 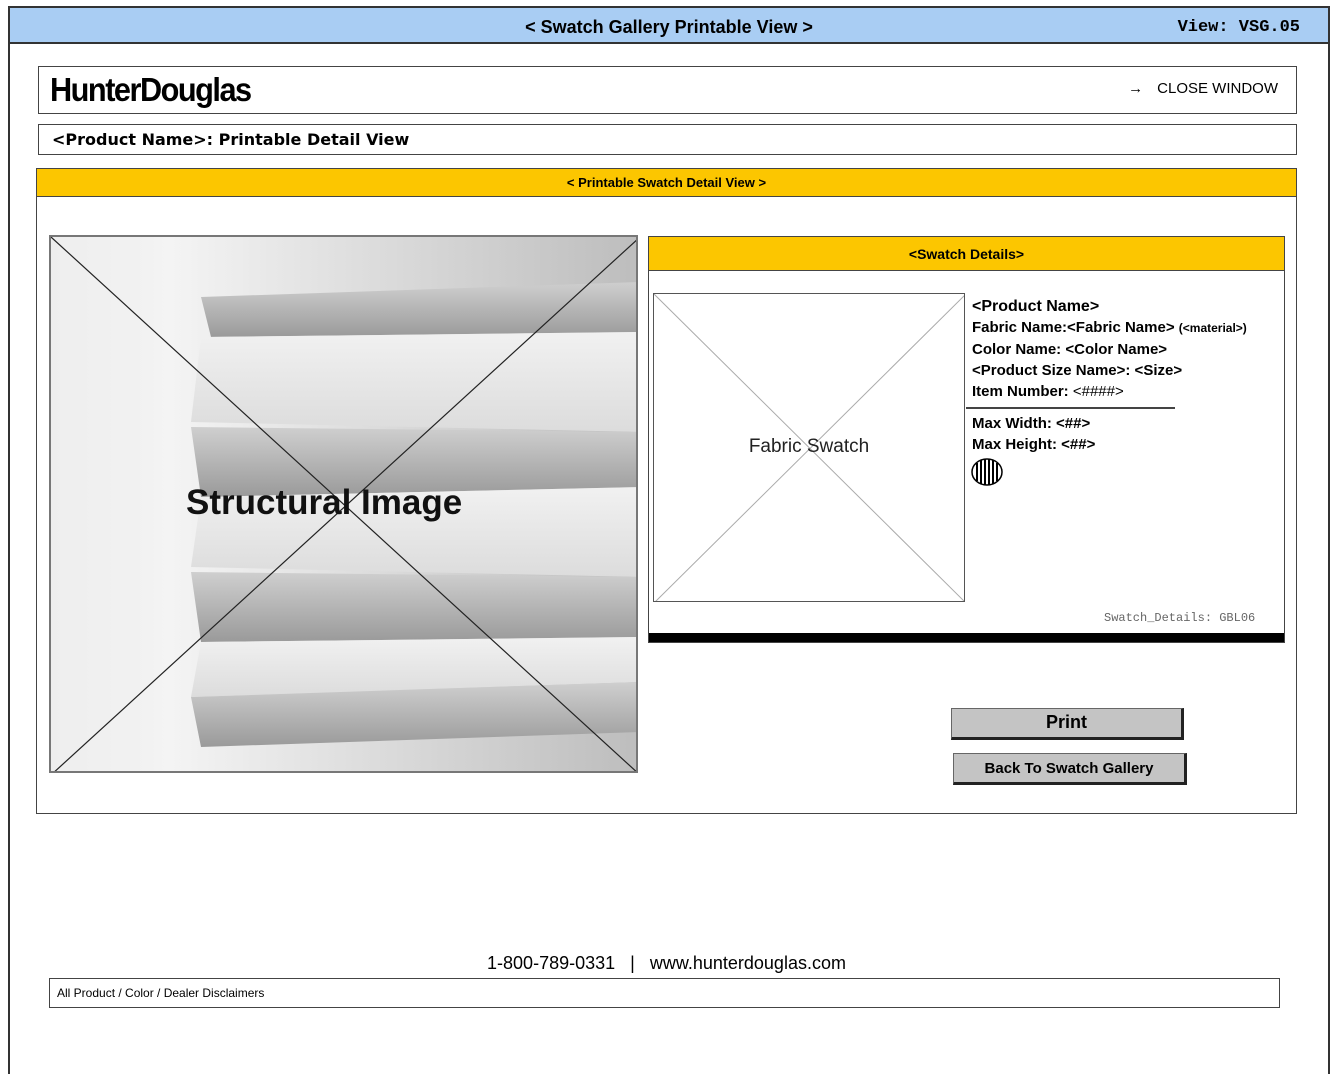 What do you see at coordinates (667, 90) in the screenshot?
I see `header: HunterDouglas → CLOSE WINDOW` at bounding box center [667, 90].